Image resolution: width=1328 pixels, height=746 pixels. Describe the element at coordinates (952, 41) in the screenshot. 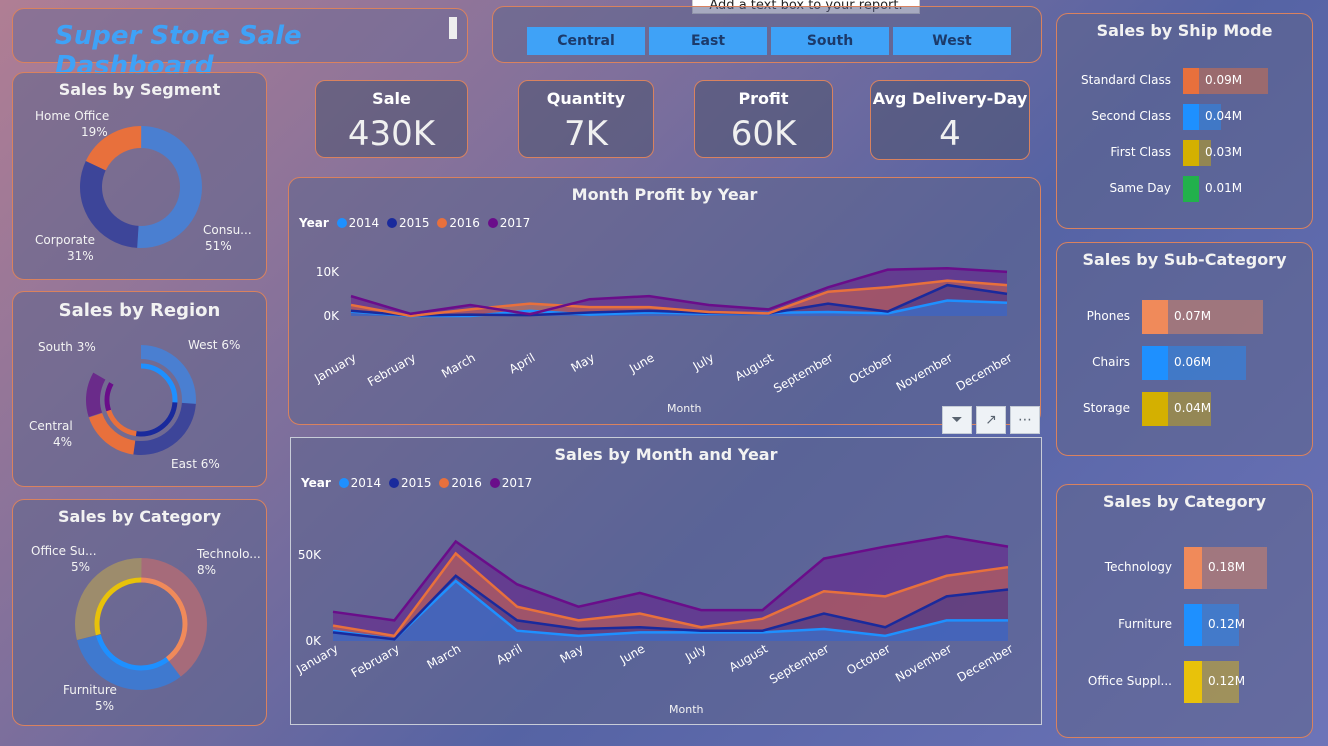

I see `slicer-west: West` at that location.